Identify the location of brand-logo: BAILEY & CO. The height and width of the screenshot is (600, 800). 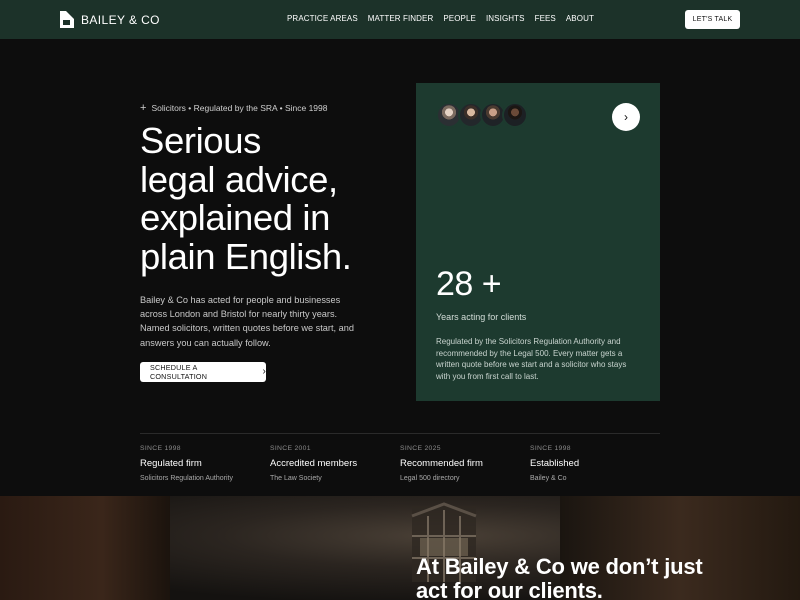
(110, 19).